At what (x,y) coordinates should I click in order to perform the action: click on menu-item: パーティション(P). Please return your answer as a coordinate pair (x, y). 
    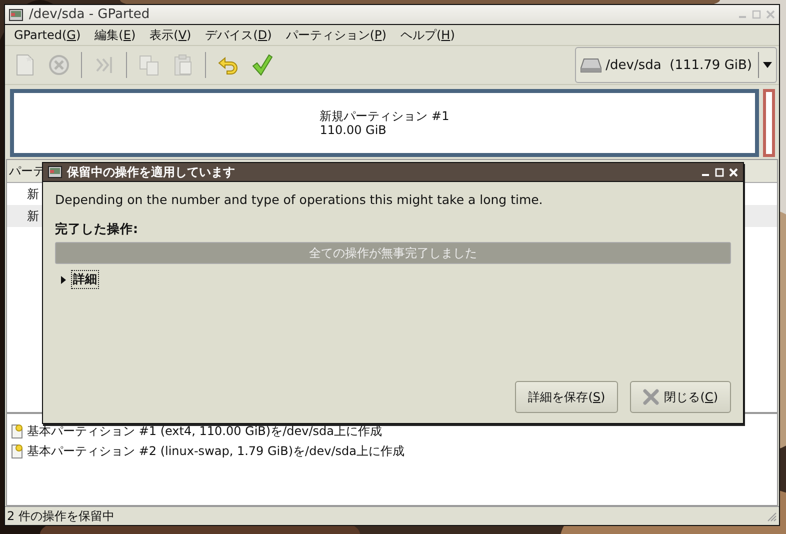
    Looking at the image, I should click on (336, 35).